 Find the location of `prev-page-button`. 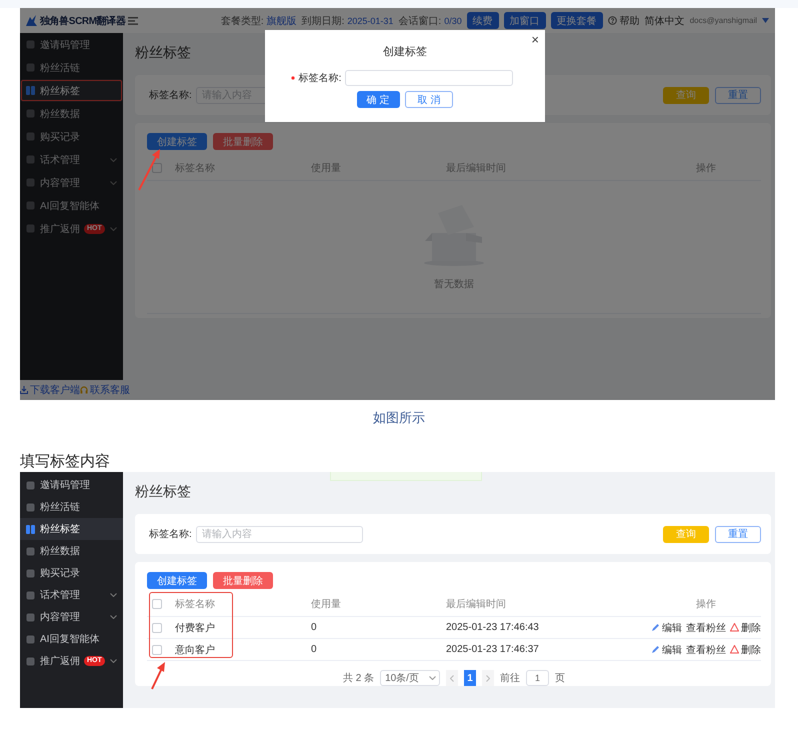

prev-page-button is located at coordinates (452, 678).